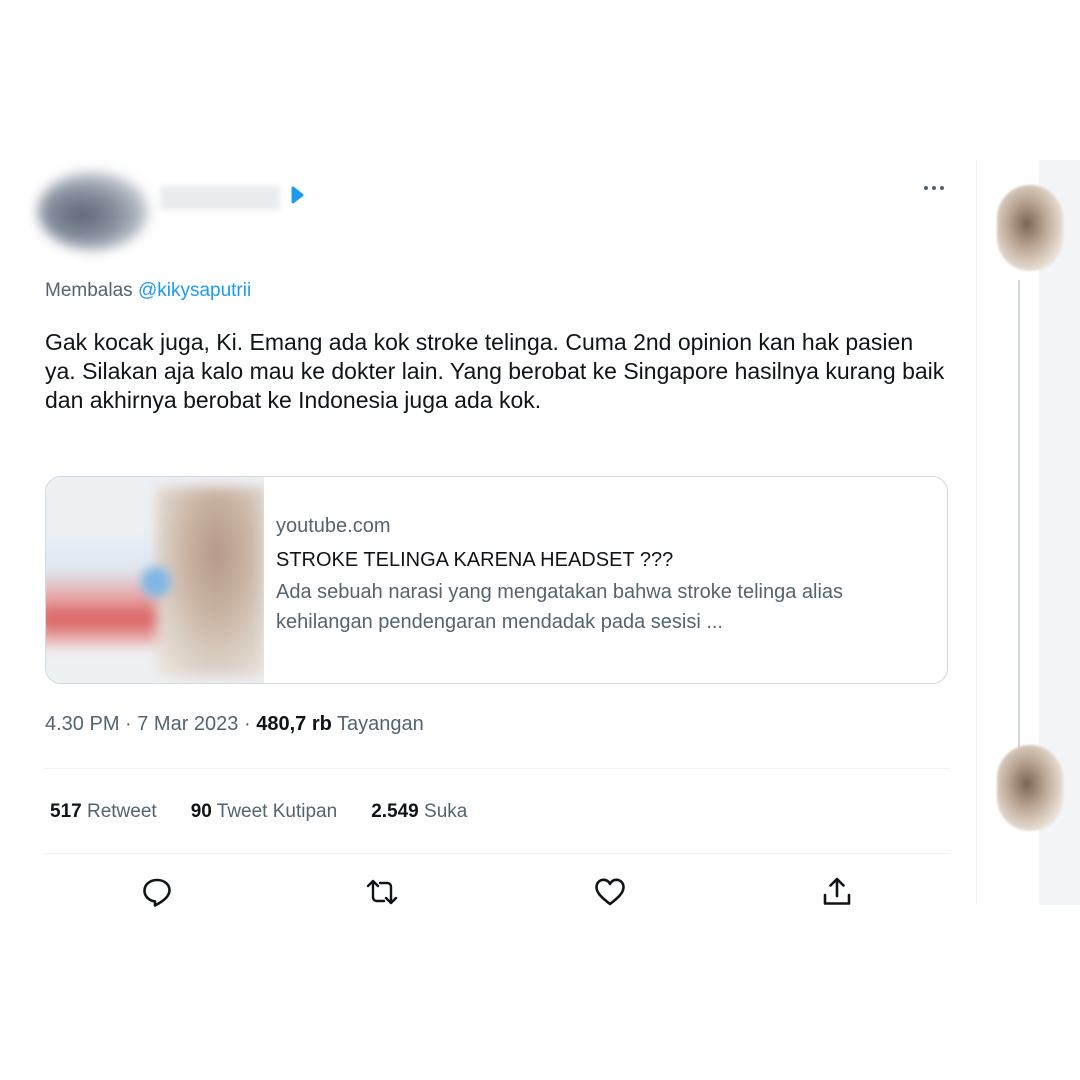  I want to click on quote-stat: 90 Tweet Kutipan, so click(264, 812).